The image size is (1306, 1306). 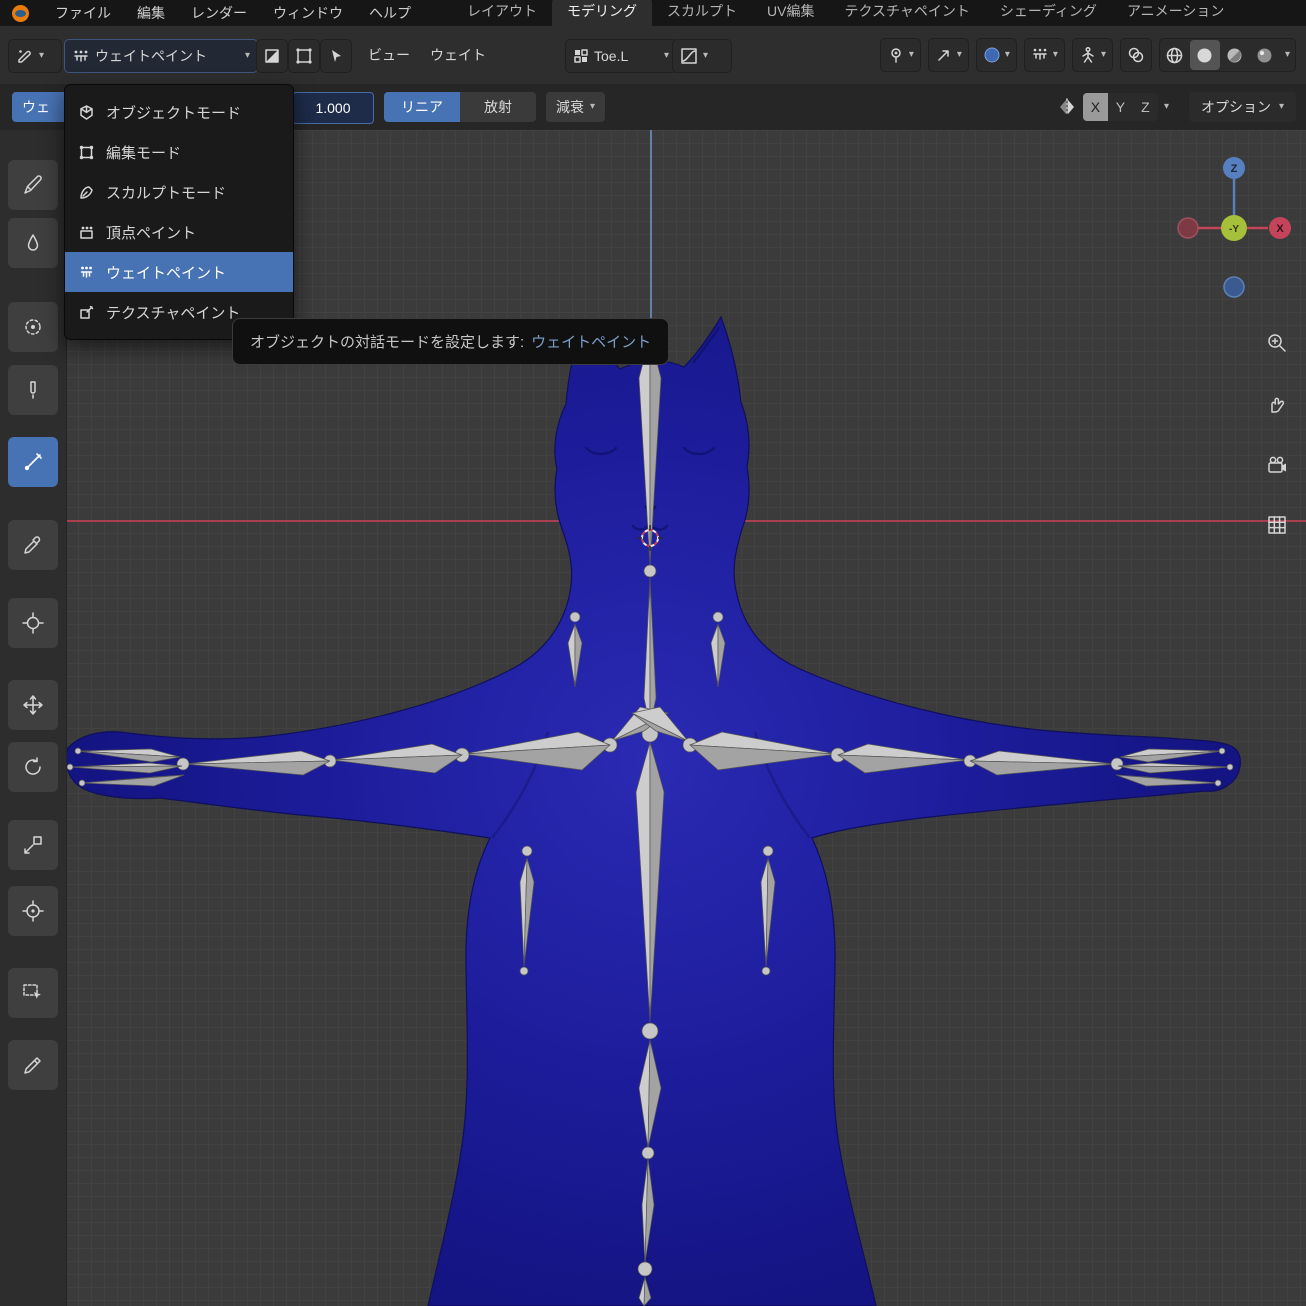 I want to click on mirror-z-button: Z, so click(x=1145, y=107).